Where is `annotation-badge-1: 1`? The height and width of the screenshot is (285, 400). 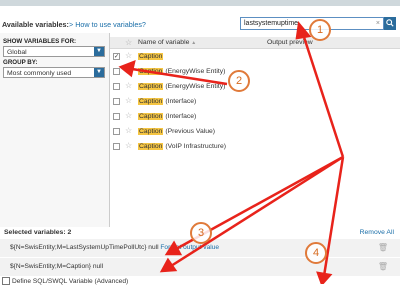 annotation-badge-1: 1 is located at coordinates (320, 30).